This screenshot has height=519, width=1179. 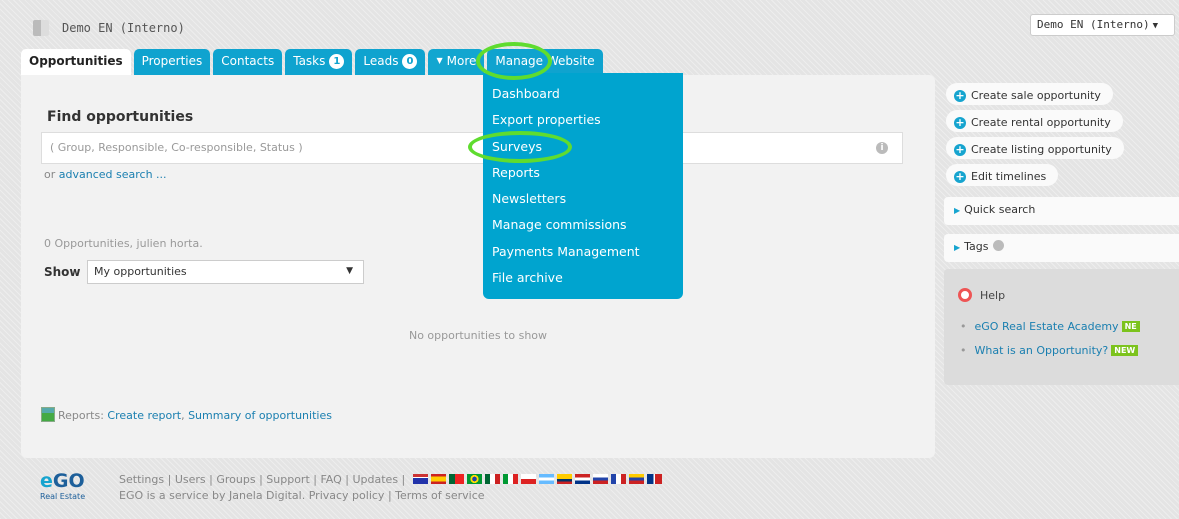 What do you see at coordinates (212, 495) in the screenshot?
I see `service-text: EGO is a service by Janela Digital.` at bounding box center [212, 495].